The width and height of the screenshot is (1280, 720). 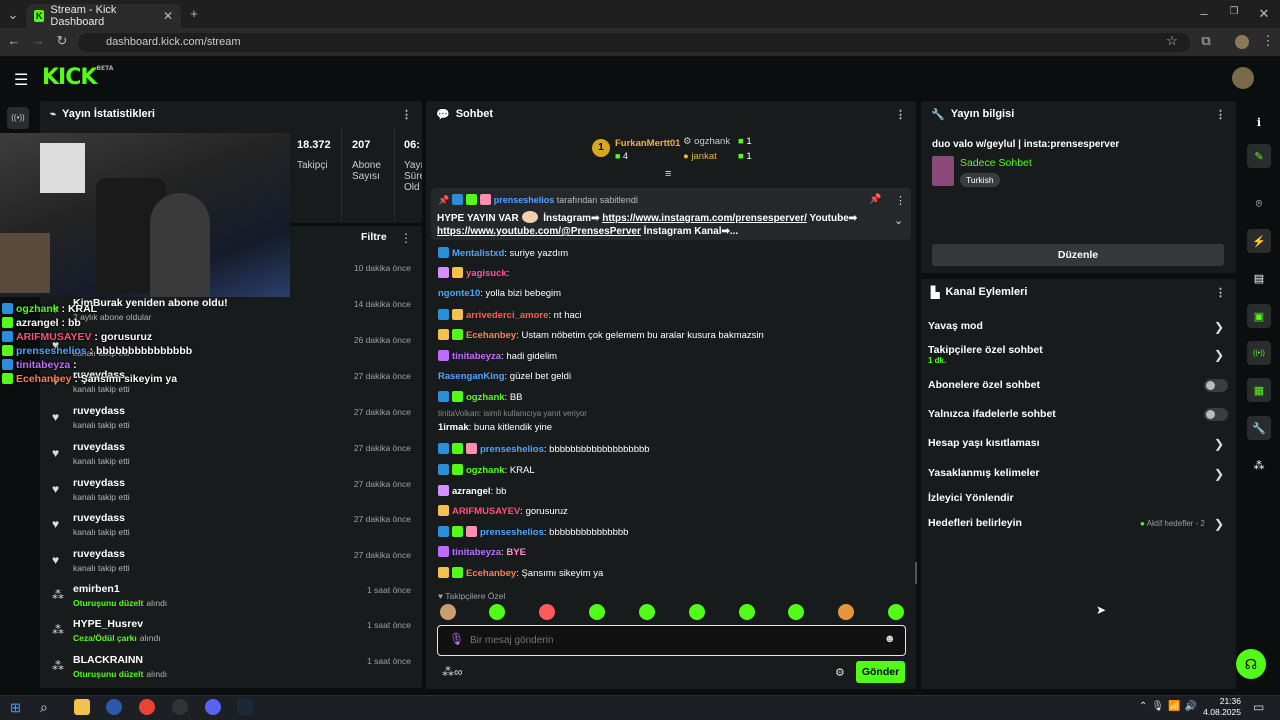 I want to click on obs-icon, so click(x=180, y=707).